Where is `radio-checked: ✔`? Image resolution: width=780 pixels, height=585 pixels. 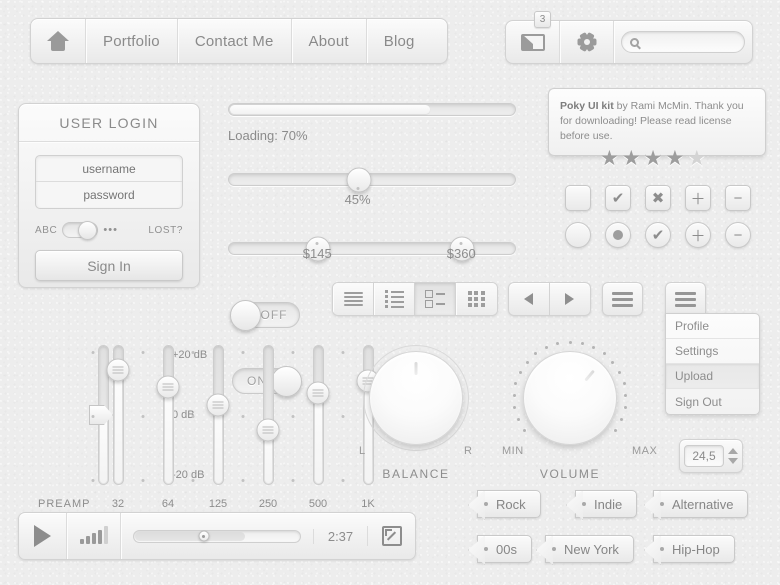 radio-checked: ✔ is located at coordinates (658, 235).